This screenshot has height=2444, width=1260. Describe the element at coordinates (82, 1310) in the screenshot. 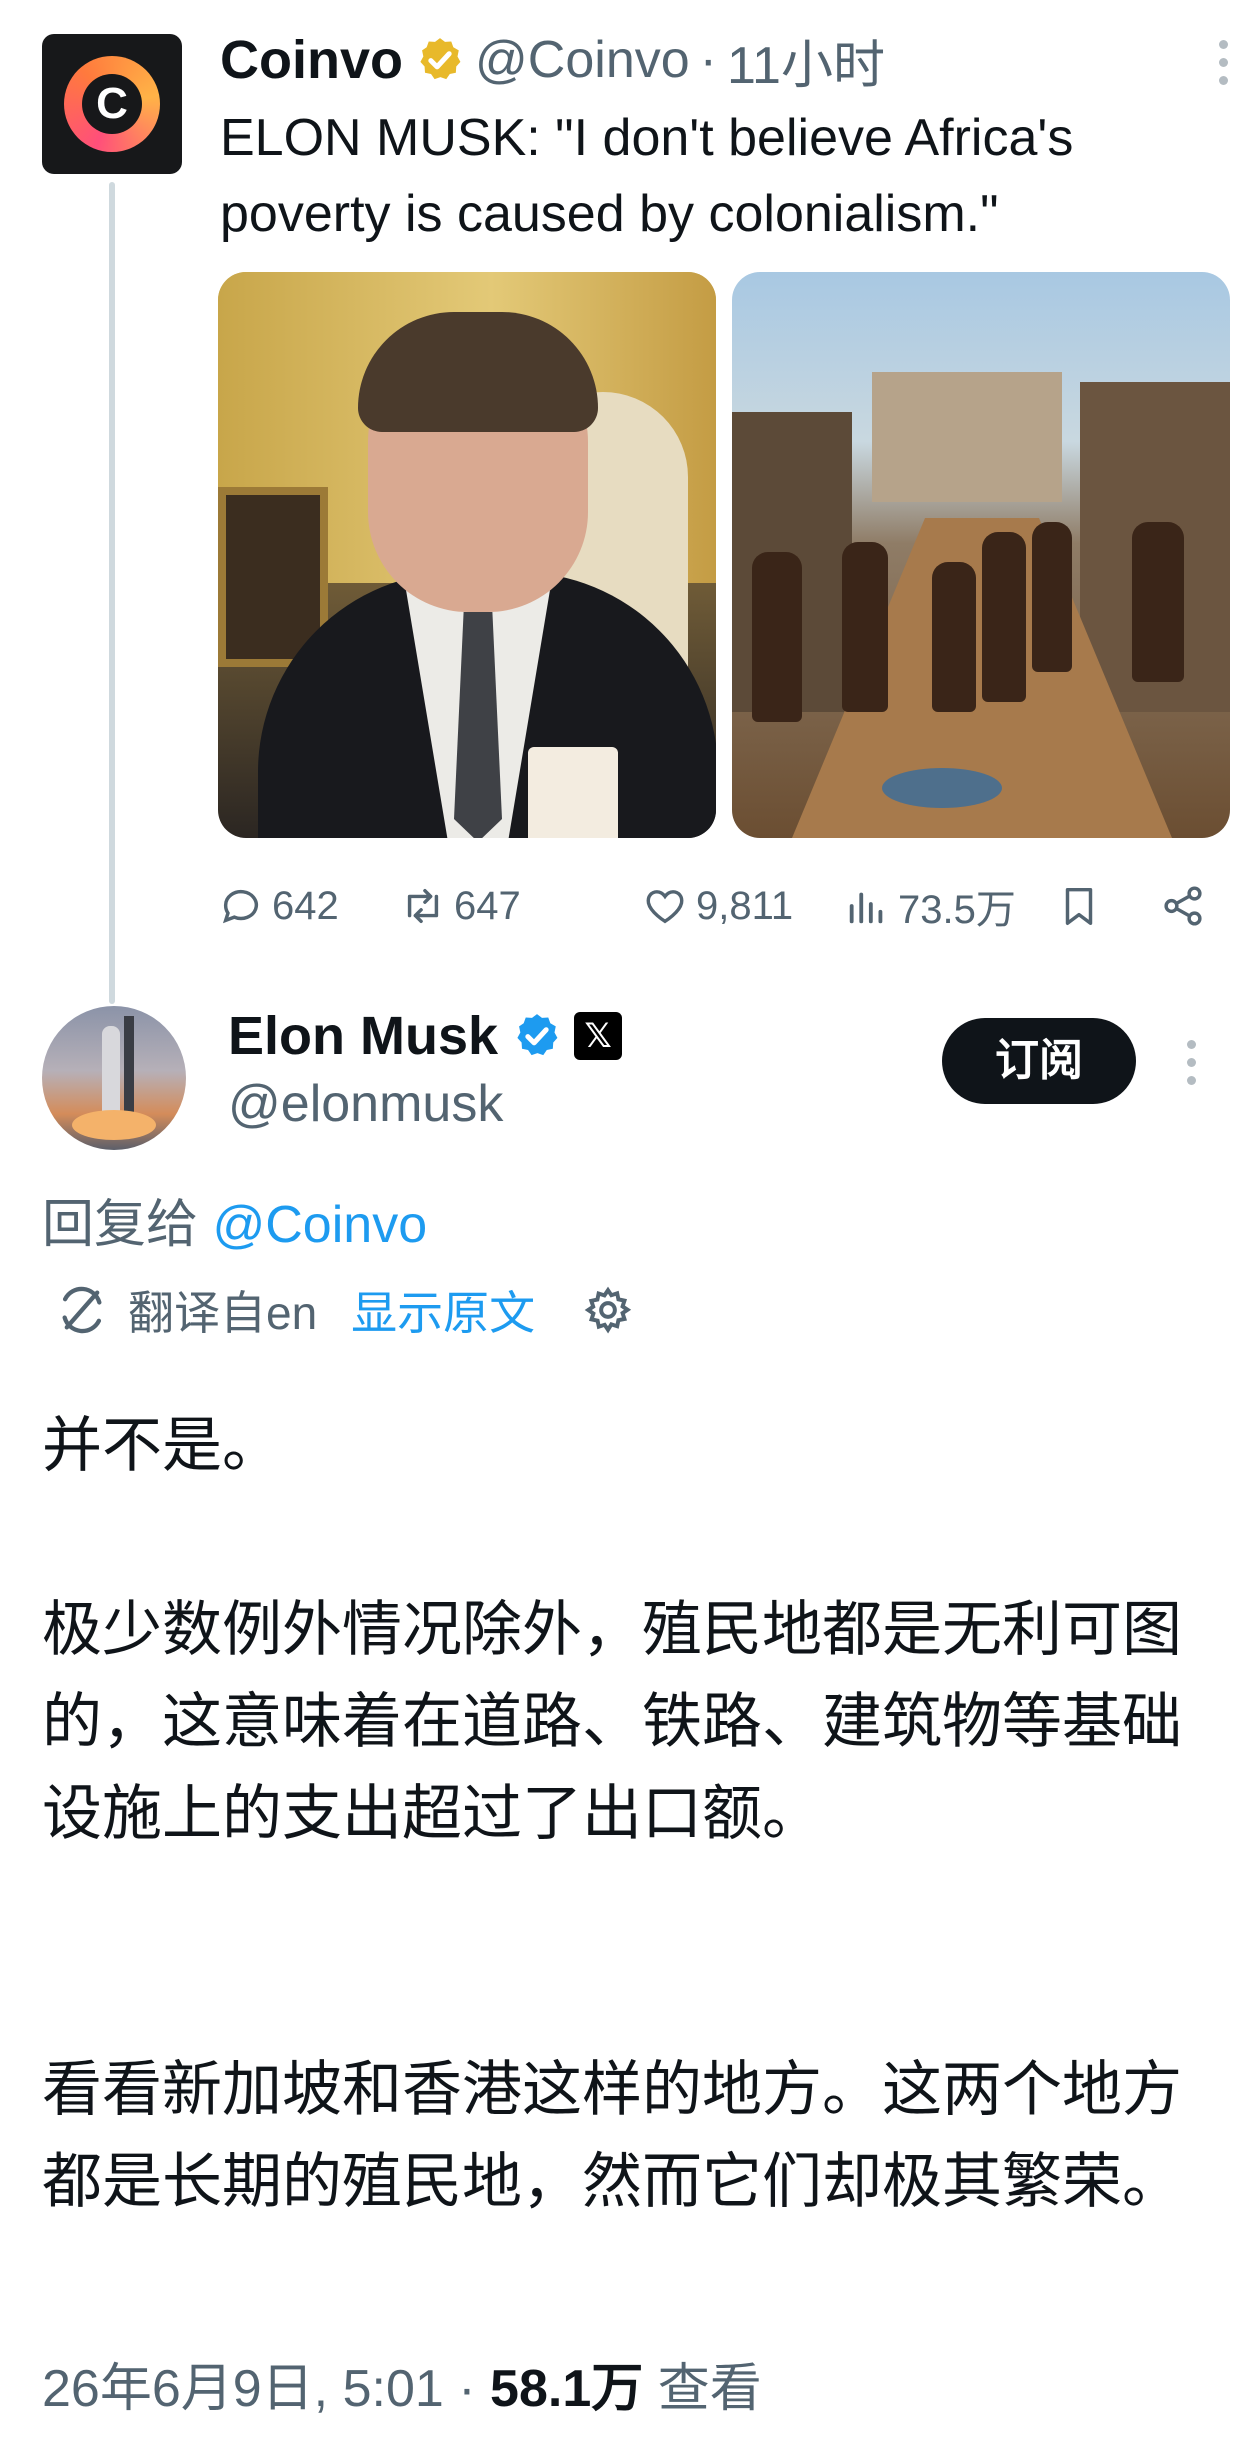

I see `translate-icon` at that location.